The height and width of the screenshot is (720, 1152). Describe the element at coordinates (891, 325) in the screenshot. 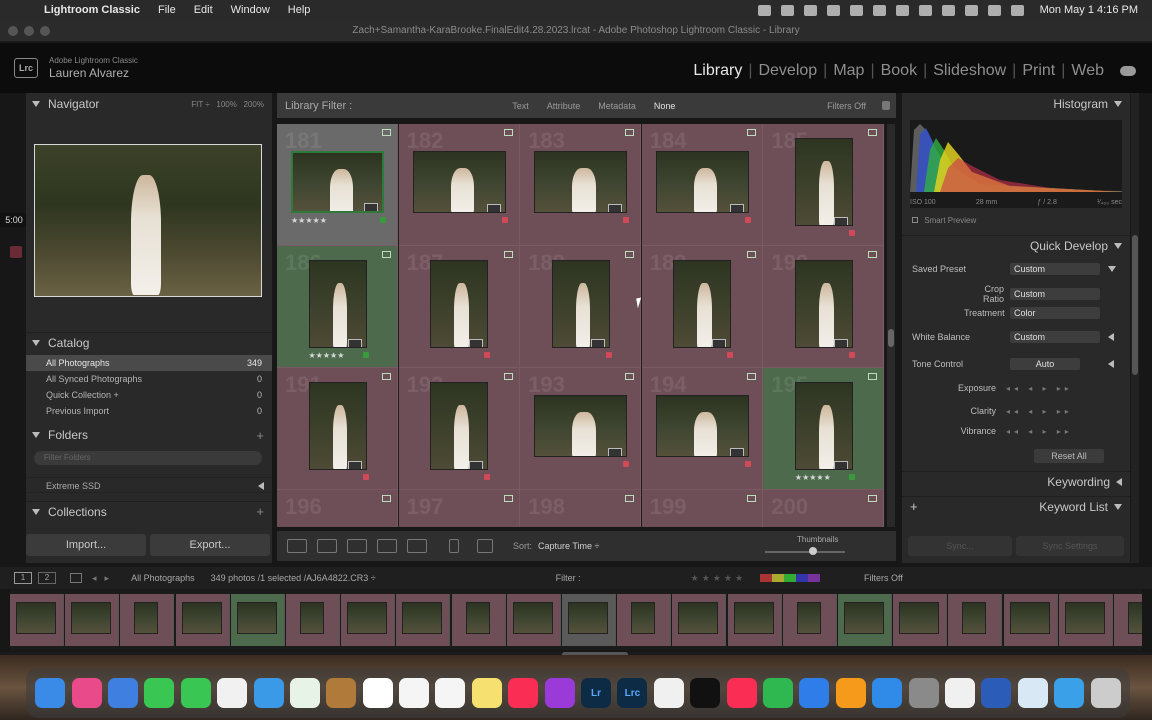

I see `grid-scrollbar` at that location.